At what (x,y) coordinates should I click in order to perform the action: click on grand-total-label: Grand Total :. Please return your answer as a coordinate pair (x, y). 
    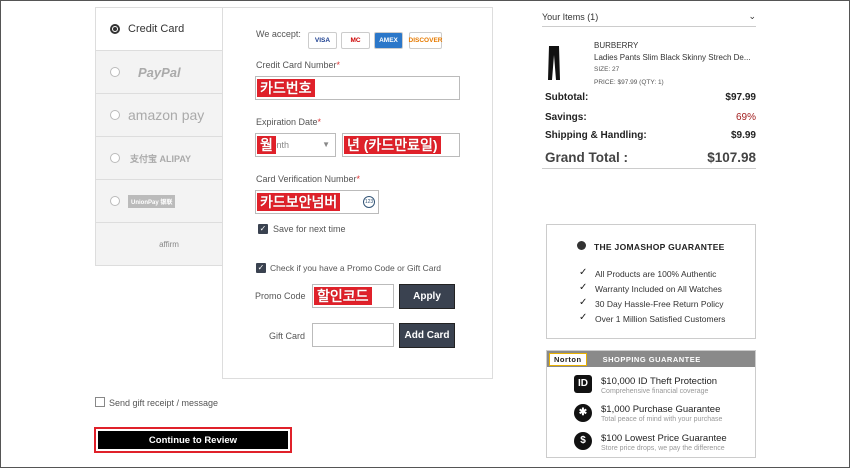
    Looking at the image, I should click on (586, 157).